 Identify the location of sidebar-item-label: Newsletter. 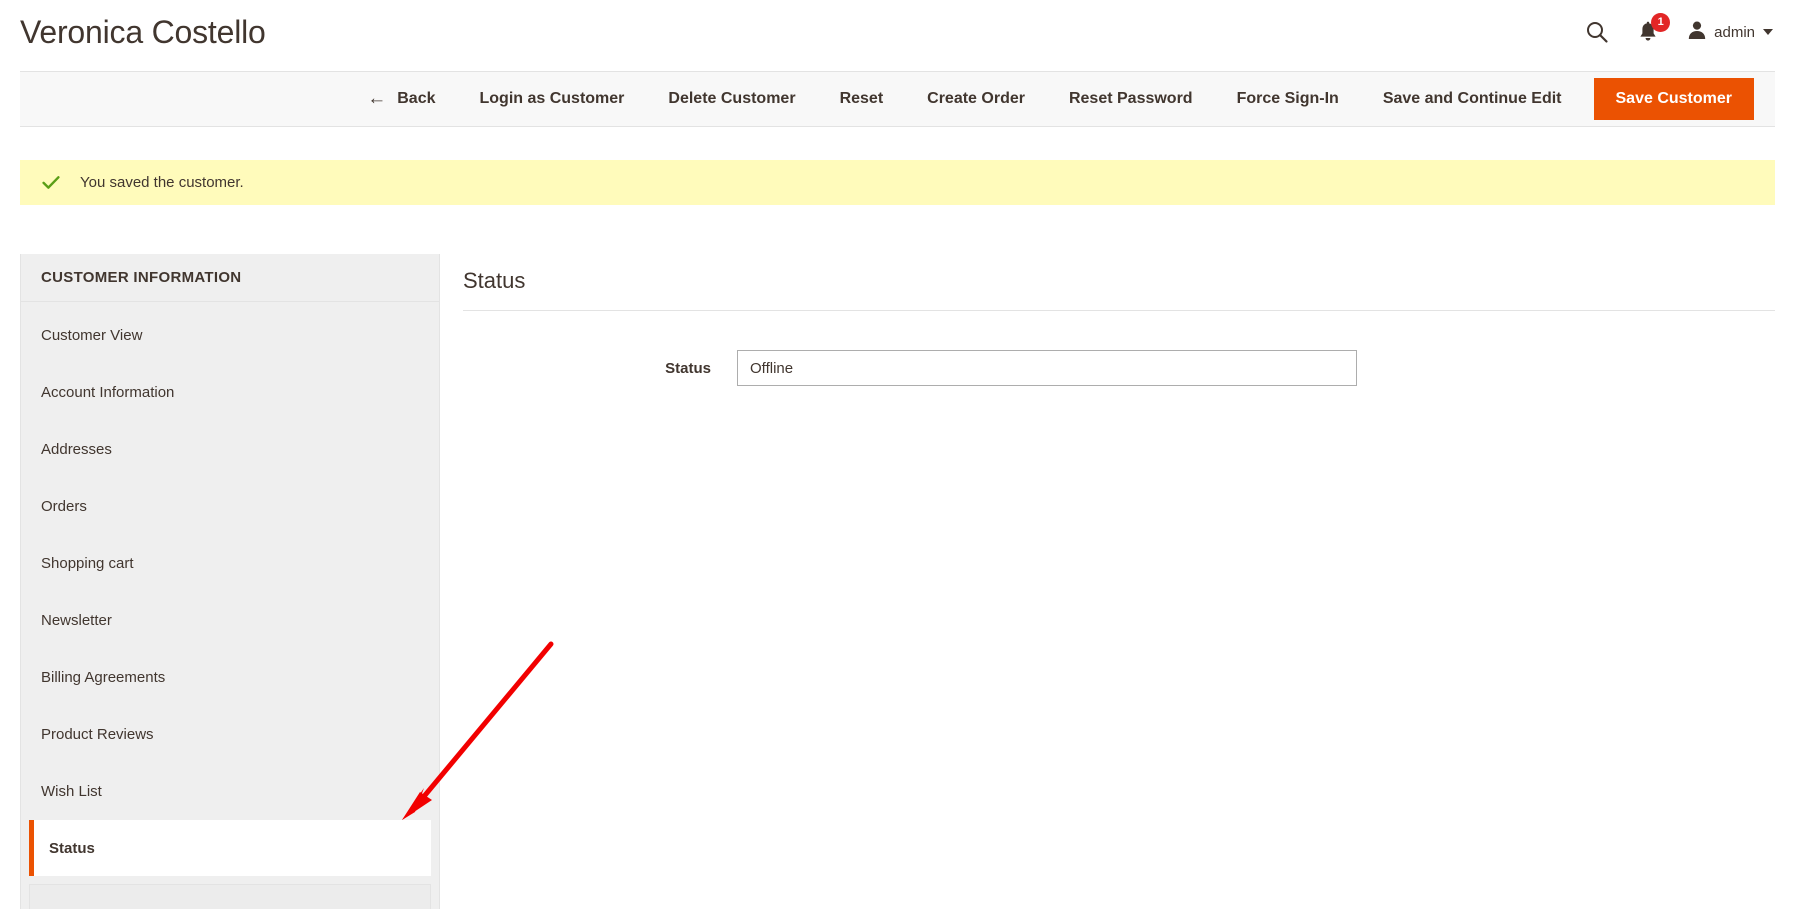
(76, 620).